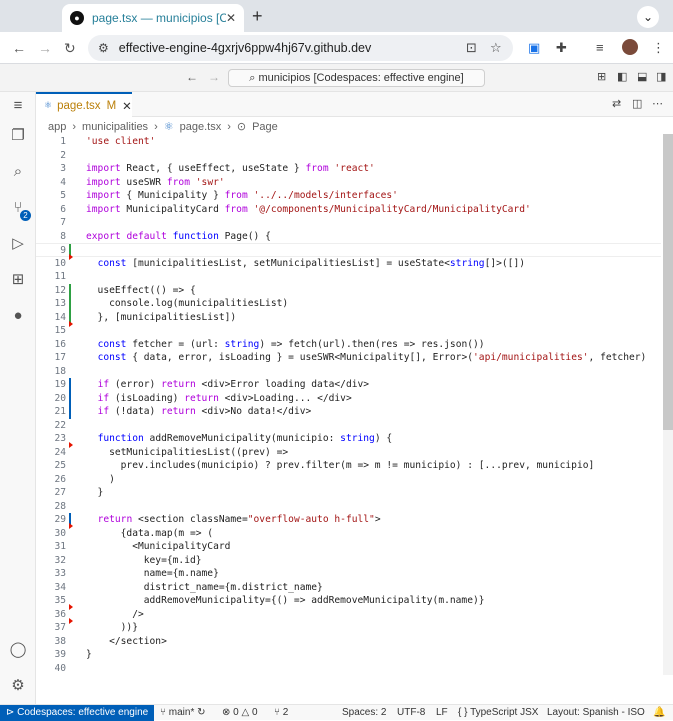 The width and height of the screenshot is (673, 721). I want to click on breadcrumb-item: municipalities, so click(115, 127).